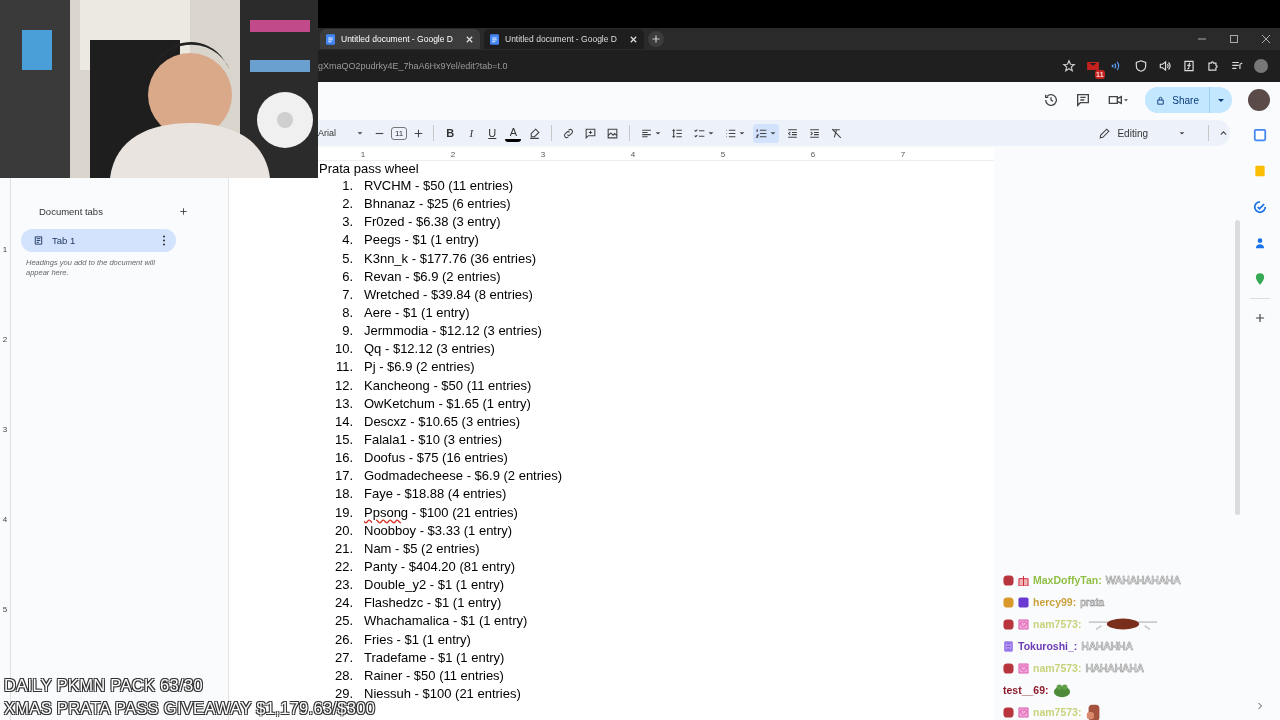 The height and width of the screenshot is (720, 1280). Describe the element at coordinates (429, 349) in the screenshot. I see `list-entry: Qq - $12.12 (3 entries)` at that location.